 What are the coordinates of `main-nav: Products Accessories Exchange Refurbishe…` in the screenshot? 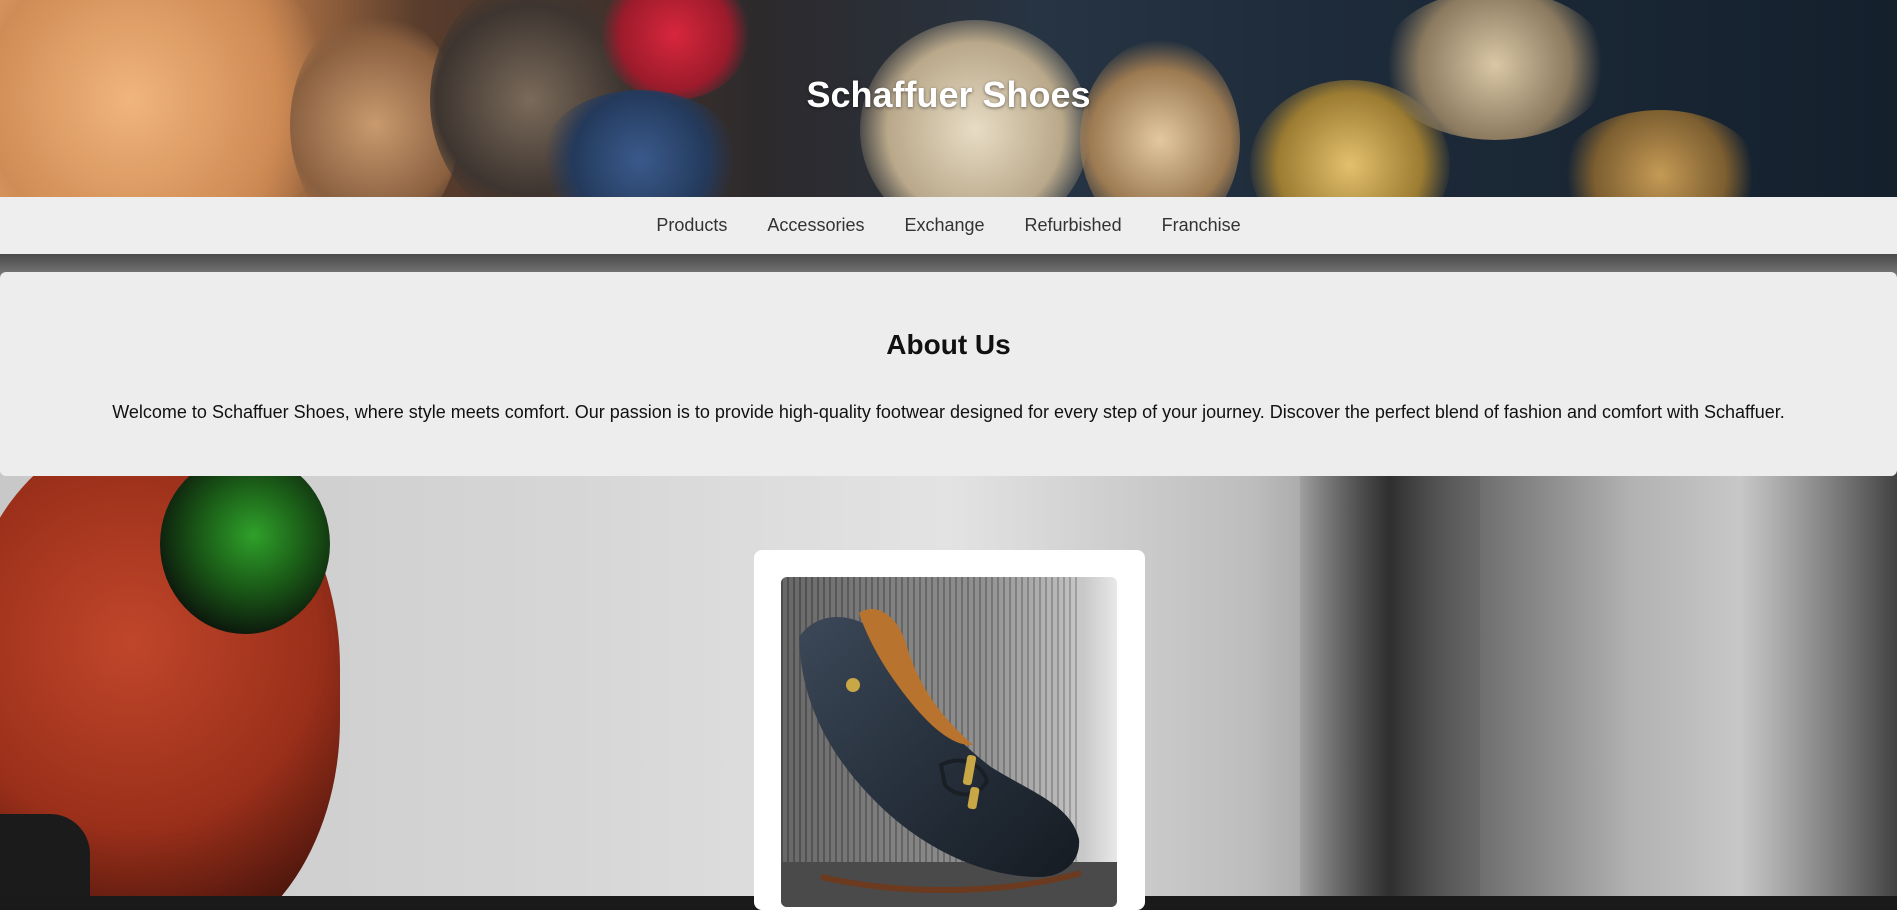 It's located at (948, 225).